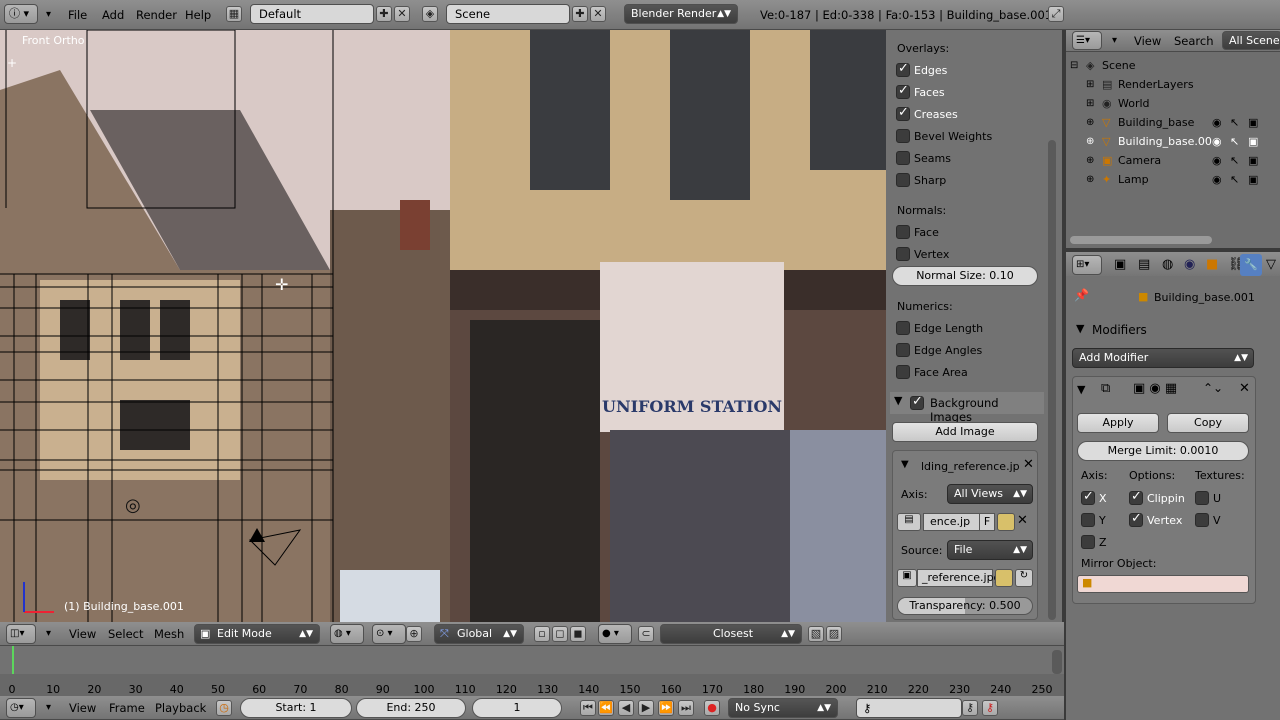  Describe the element at coordinates (646, 634) in the screenshot. I see `snap-icon: ⊂` at that location.